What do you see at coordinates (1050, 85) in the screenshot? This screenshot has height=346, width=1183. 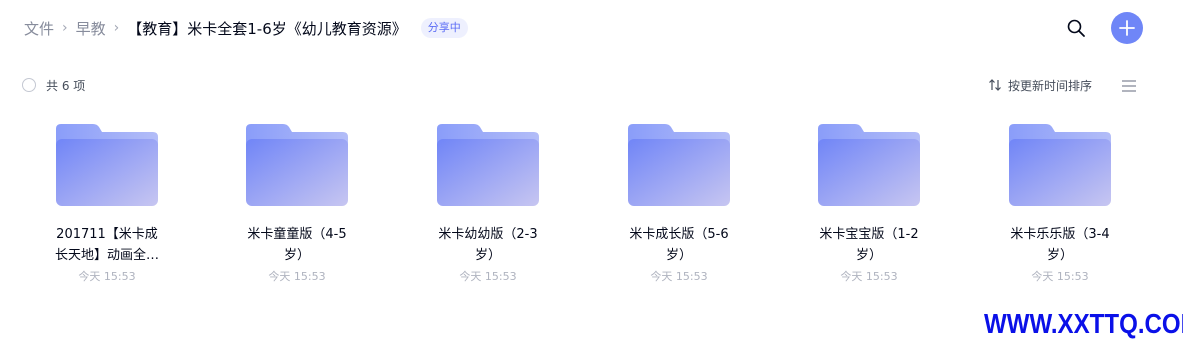 I see `sort-label: 按更新时间排序` at bounding box center [1050, 85].